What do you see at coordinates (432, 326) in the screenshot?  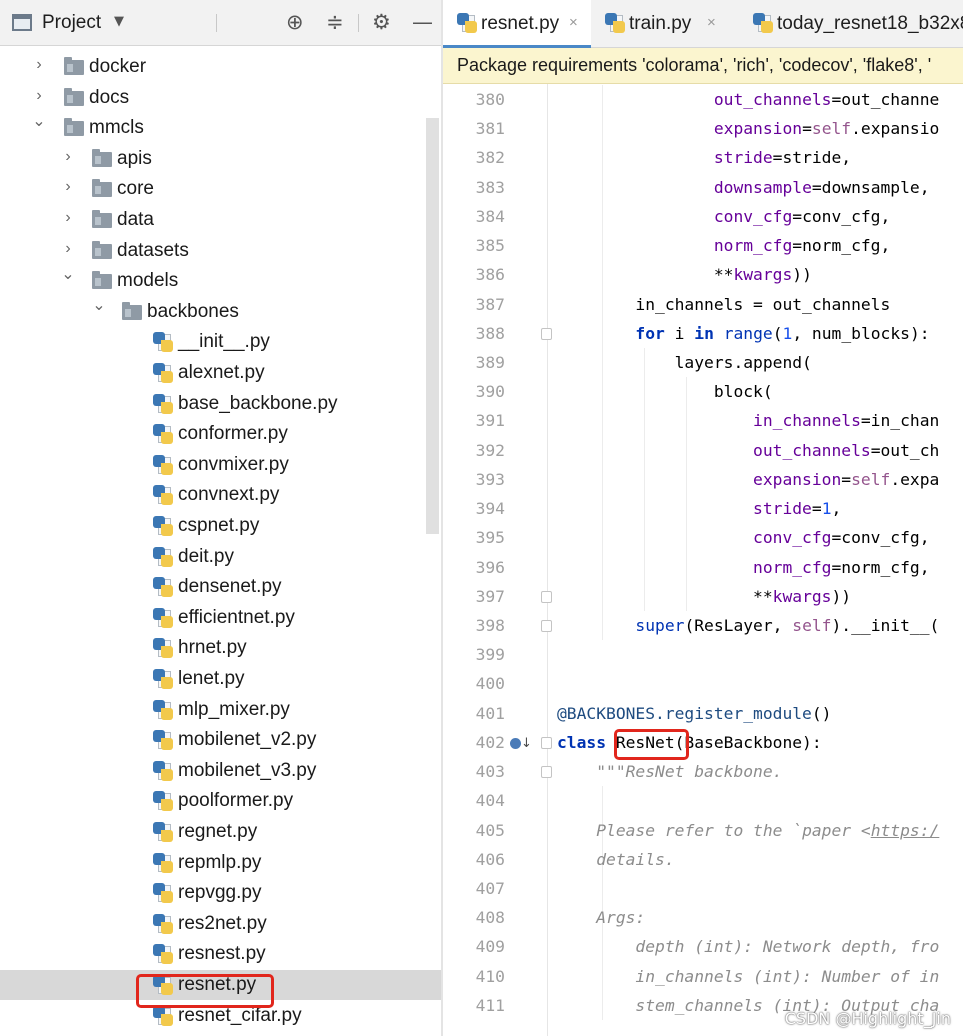 I see `tree-scrollbar` at bounding box center [432, 326].